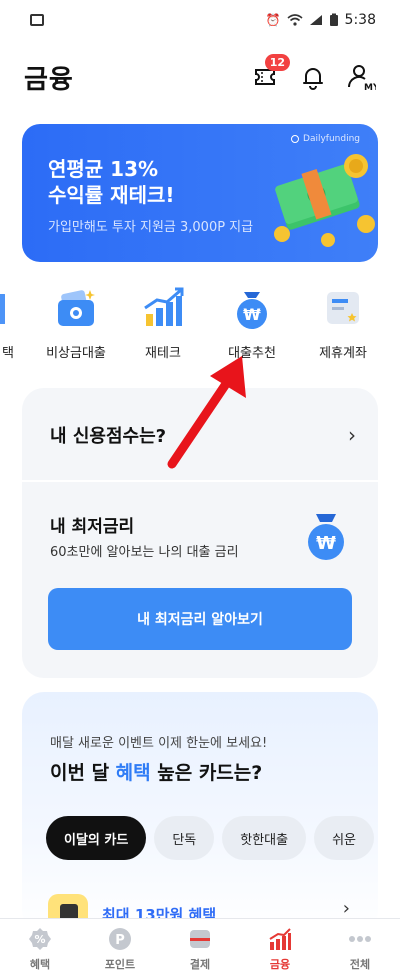  I want to click on chip-hot-loan: 핫한대출, so click(264, 838).